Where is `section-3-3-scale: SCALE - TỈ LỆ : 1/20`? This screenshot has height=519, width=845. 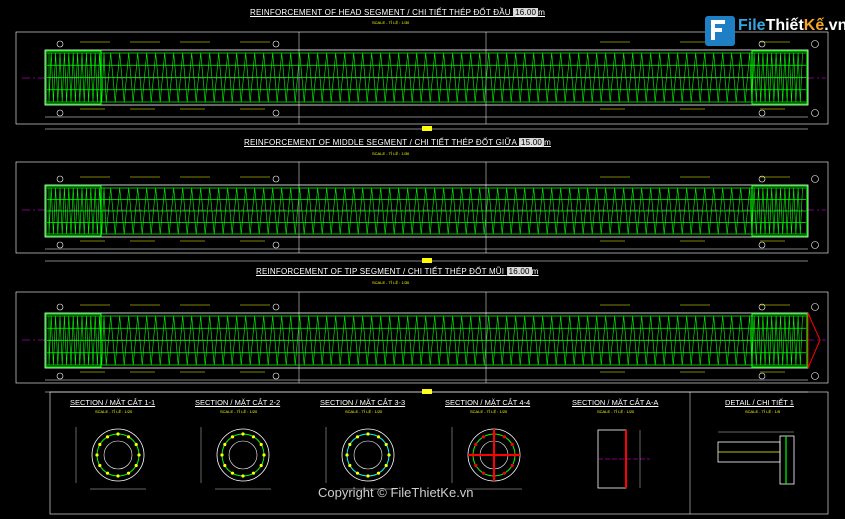 section-3-3-scale: SCALE - TỈ LỆ : 1/20 is located at coordinates (364, 411).